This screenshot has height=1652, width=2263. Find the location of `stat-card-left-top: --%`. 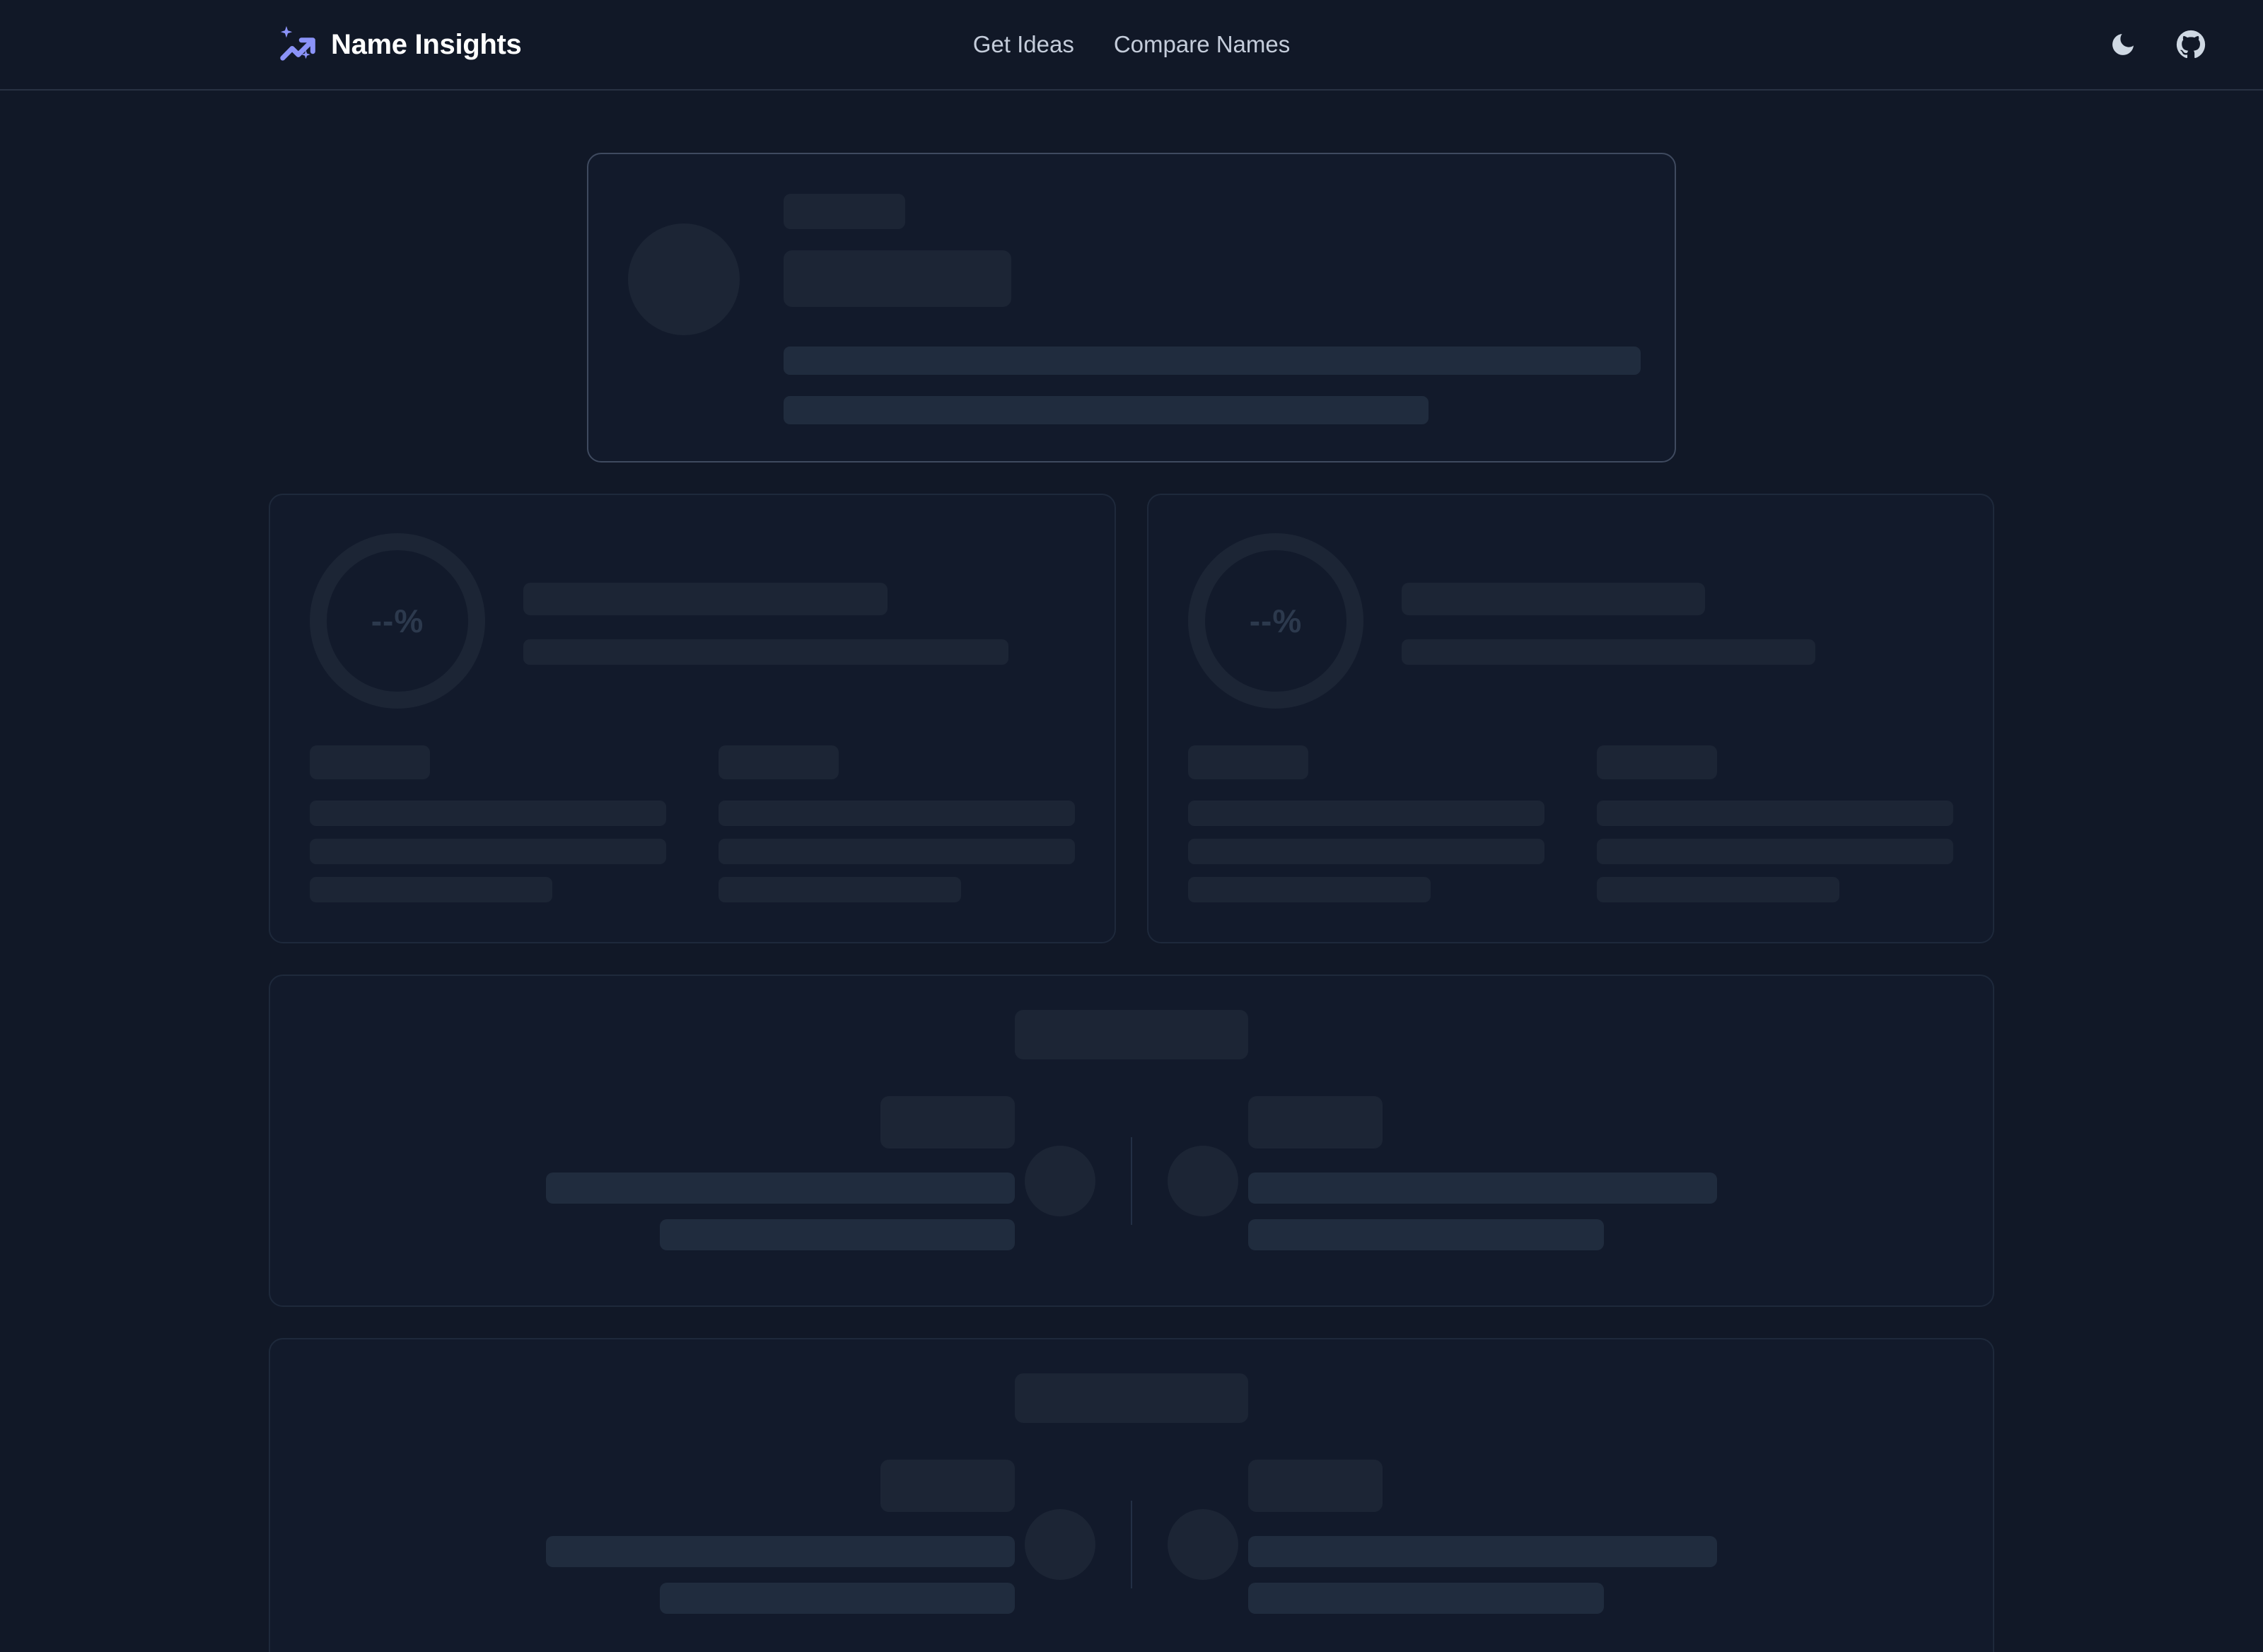

stat-card-left-top: --% is located at coordinates (692, 621).